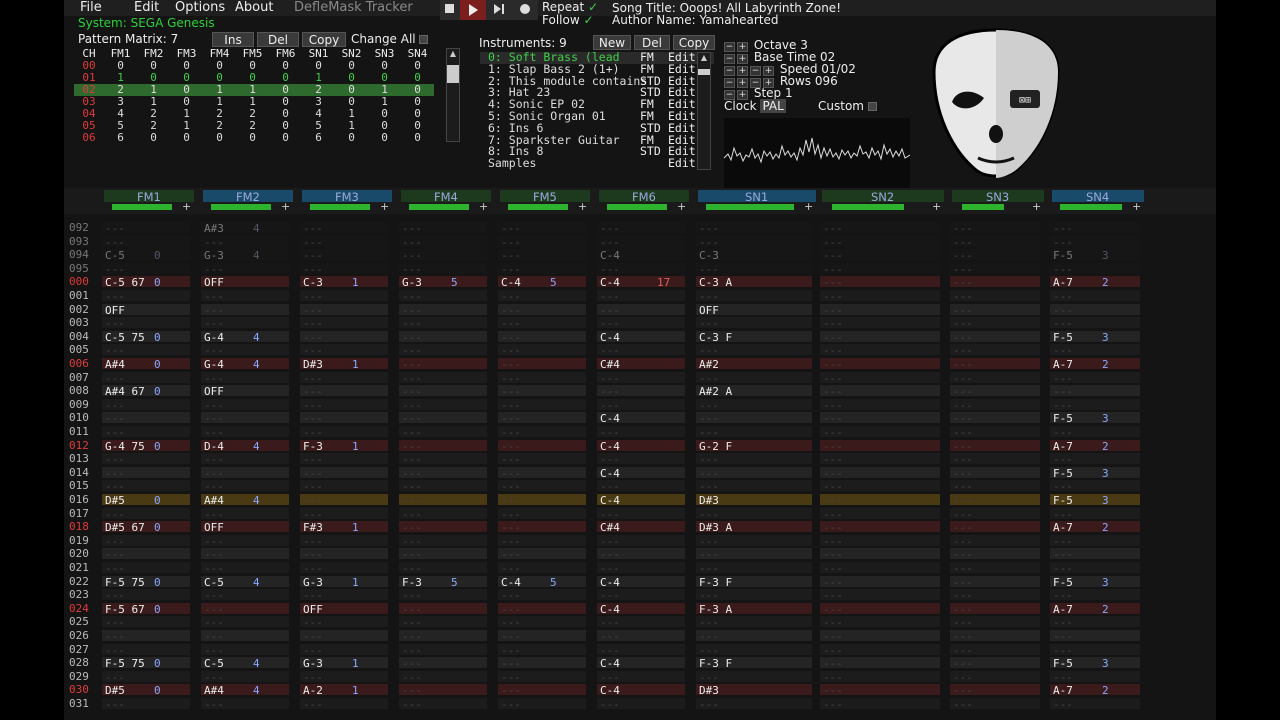 The height and width of the screenshot is (720, 1280). I want to click on pattern-cell: C-4 5, so click(542, 282).